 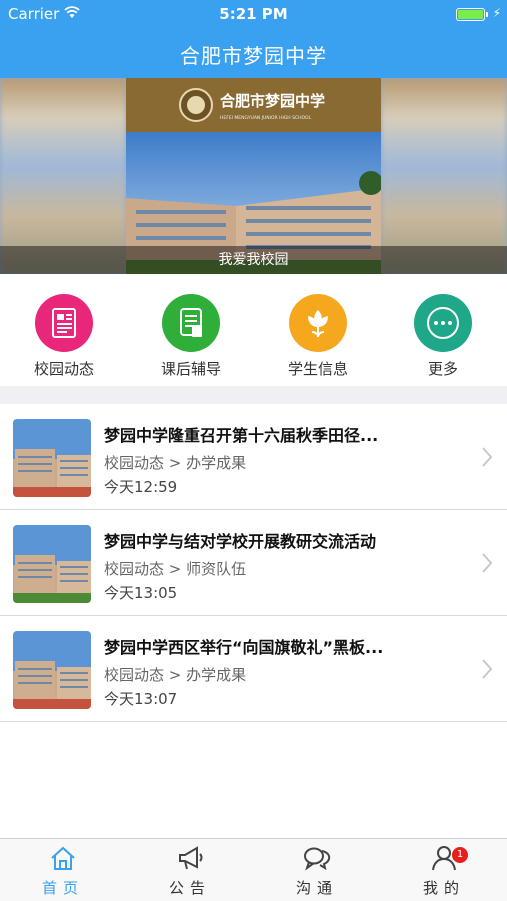 I want to click on newspaper-icon, so click(x=64, y=323).